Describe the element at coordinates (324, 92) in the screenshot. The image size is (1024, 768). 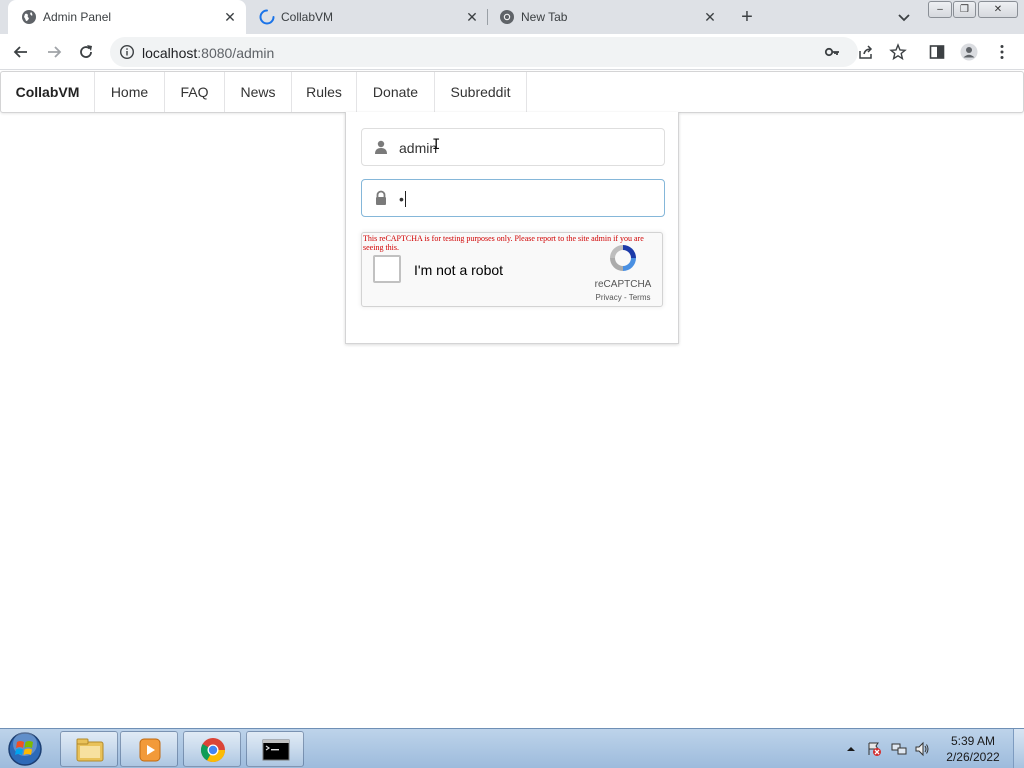
I see `nav-item-rules: Rules` at that location.